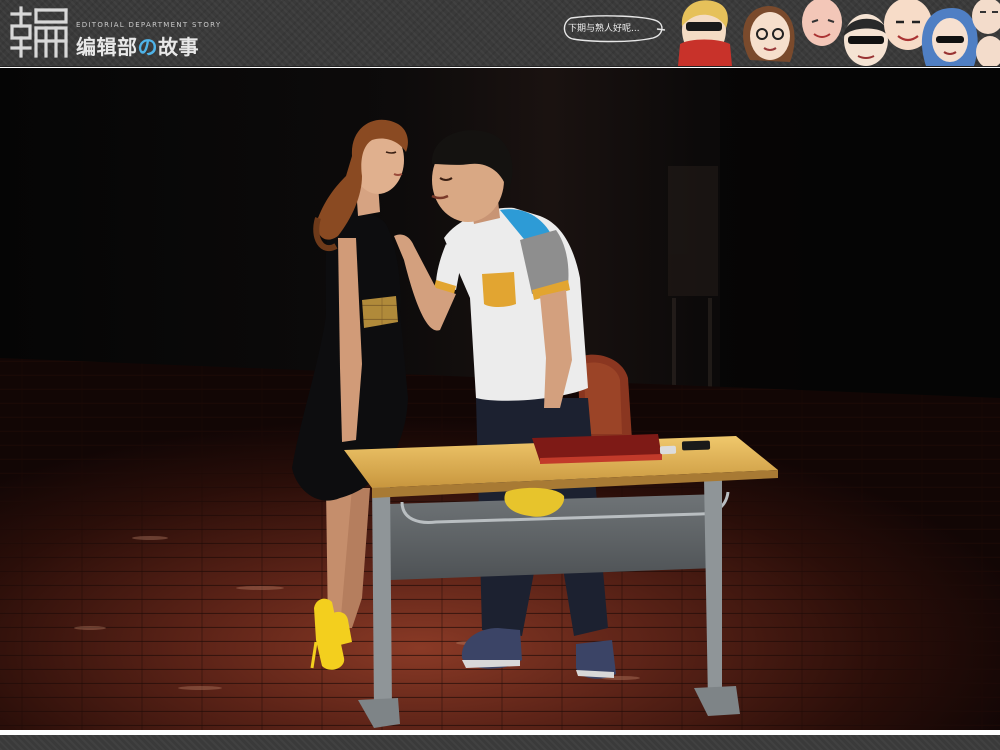 The image size is (1000, 750). What do you see at coordinates (382, 595) in the screenshot?
I see `desk-leg-left` at bounding box center [382, 595].